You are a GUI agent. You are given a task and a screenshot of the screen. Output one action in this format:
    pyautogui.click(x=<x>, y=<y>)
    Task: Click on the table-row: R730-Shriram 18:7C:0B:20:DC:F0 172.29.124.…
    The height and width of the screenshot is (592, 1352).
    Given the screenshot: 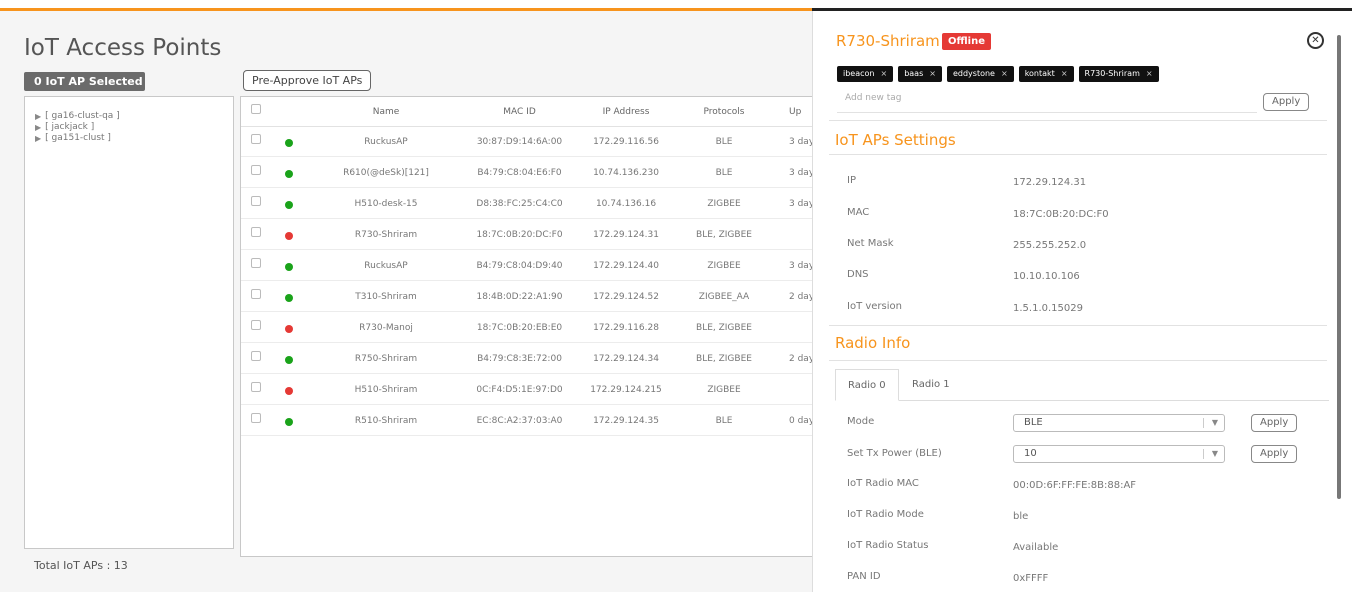 What is the action you would take?
    pyautogui.click(x=526, y=235)
    